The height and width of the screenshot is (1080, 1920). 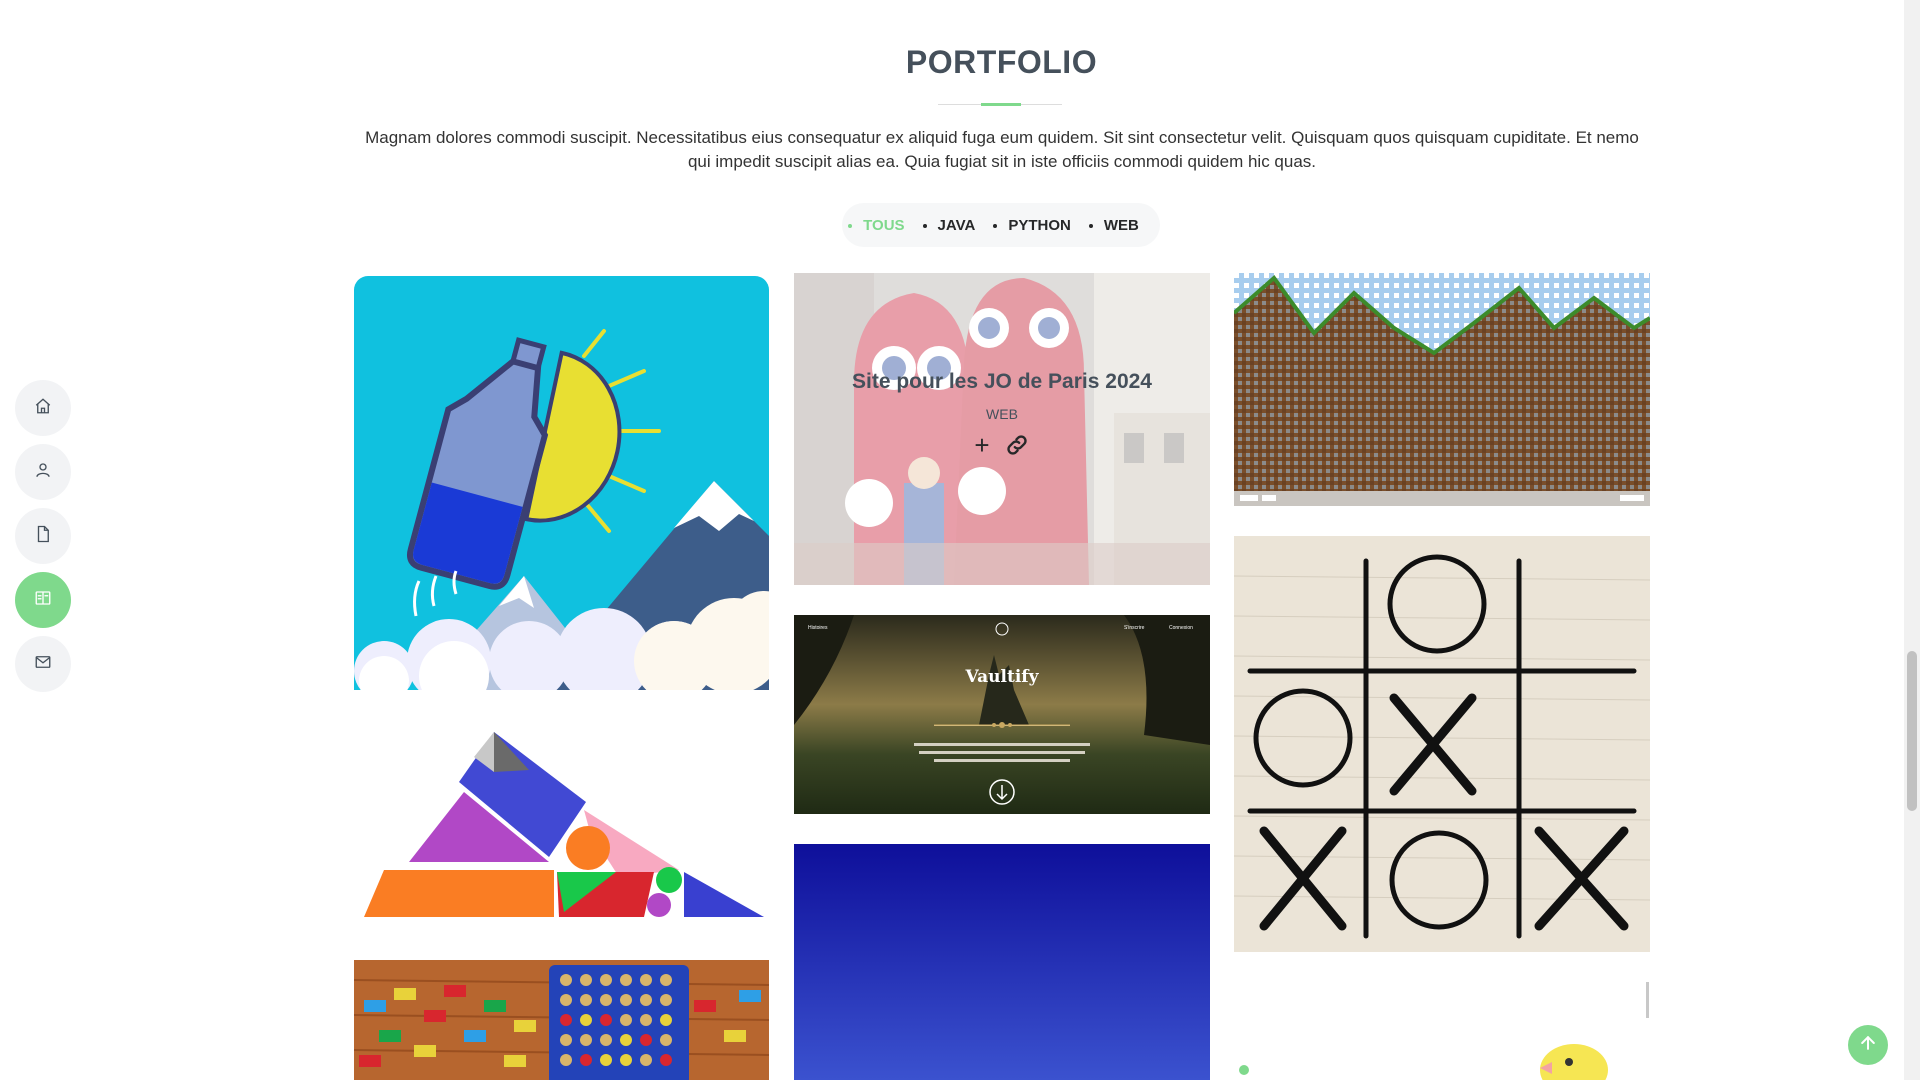 I want to click on scrollbar-thumb, so click(x=1912, y=731).